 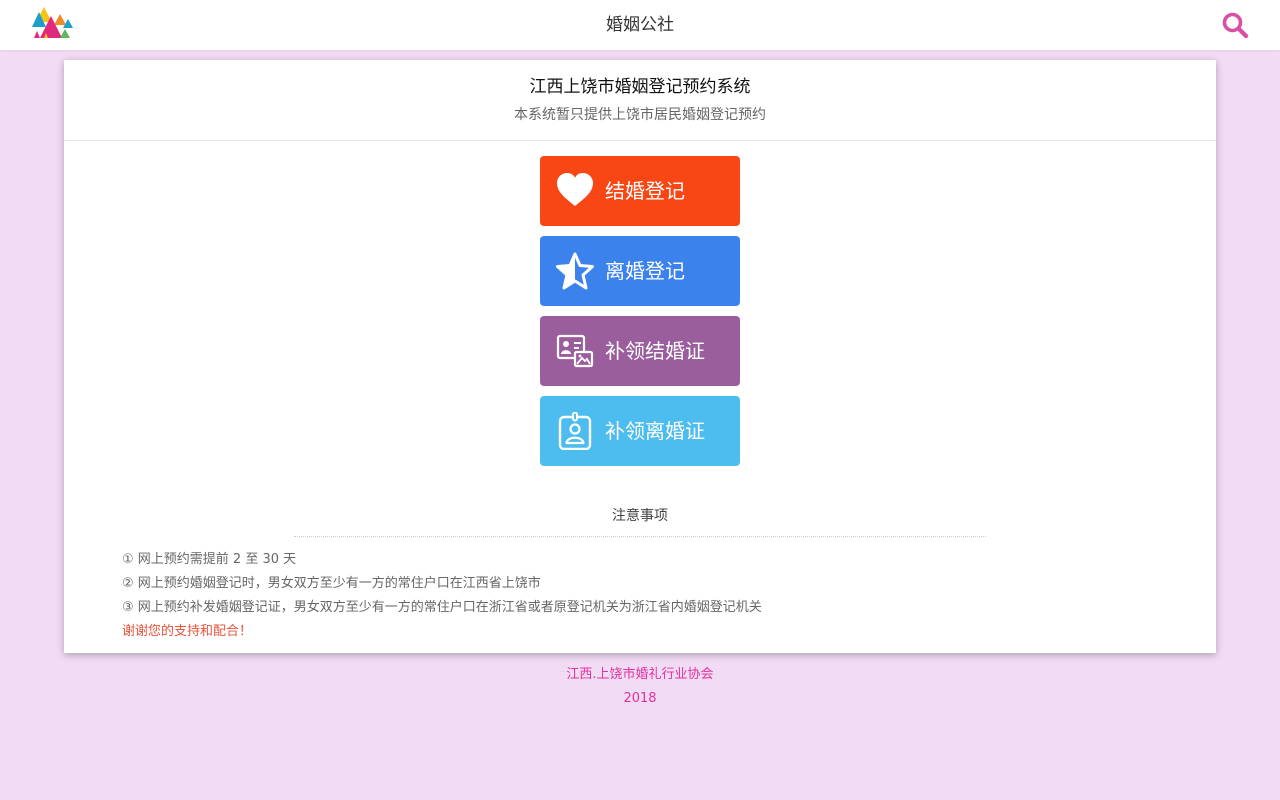 What do you see at coordinates (640, 698) in the screenshot?
I see `footer-year: 2018` at bounding box center [640, 698].